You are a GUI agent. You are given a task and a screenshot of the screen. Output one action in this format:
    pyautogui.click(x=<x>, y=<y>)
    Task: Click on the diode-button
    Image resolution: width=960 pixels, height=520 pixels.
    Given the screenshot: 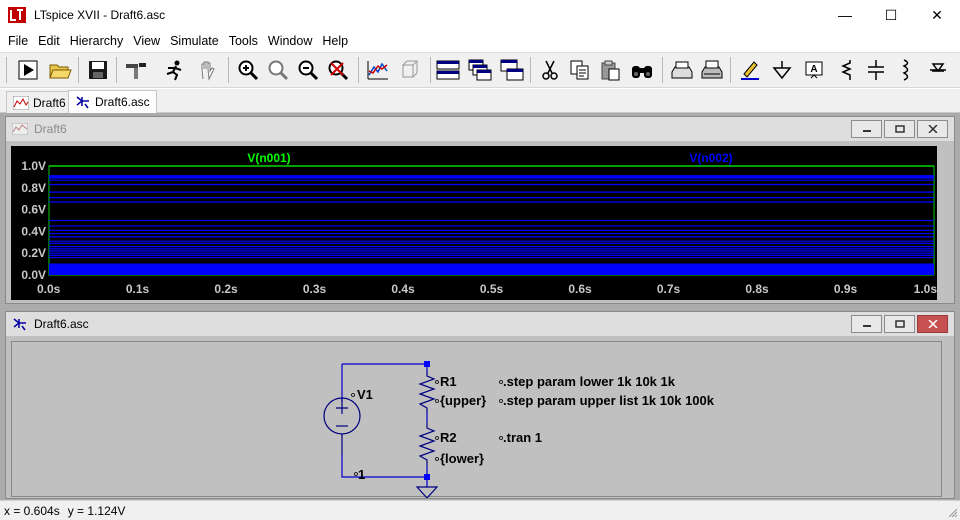 What is the action you would take?
    pyautogui.click(x=938, y=70)
    